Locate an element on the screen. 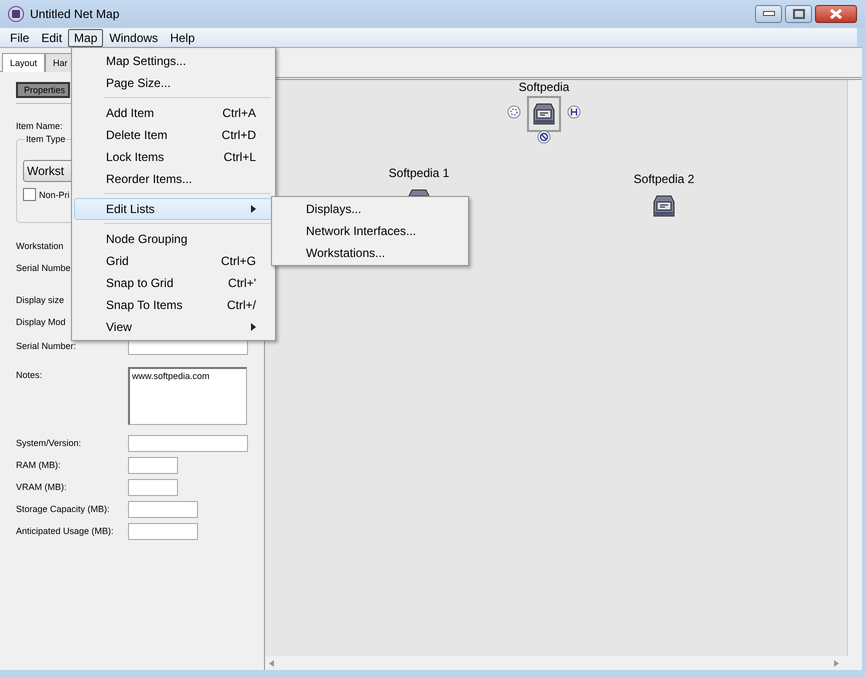  spinner-handle-icon is located at coordinates (514, 112).